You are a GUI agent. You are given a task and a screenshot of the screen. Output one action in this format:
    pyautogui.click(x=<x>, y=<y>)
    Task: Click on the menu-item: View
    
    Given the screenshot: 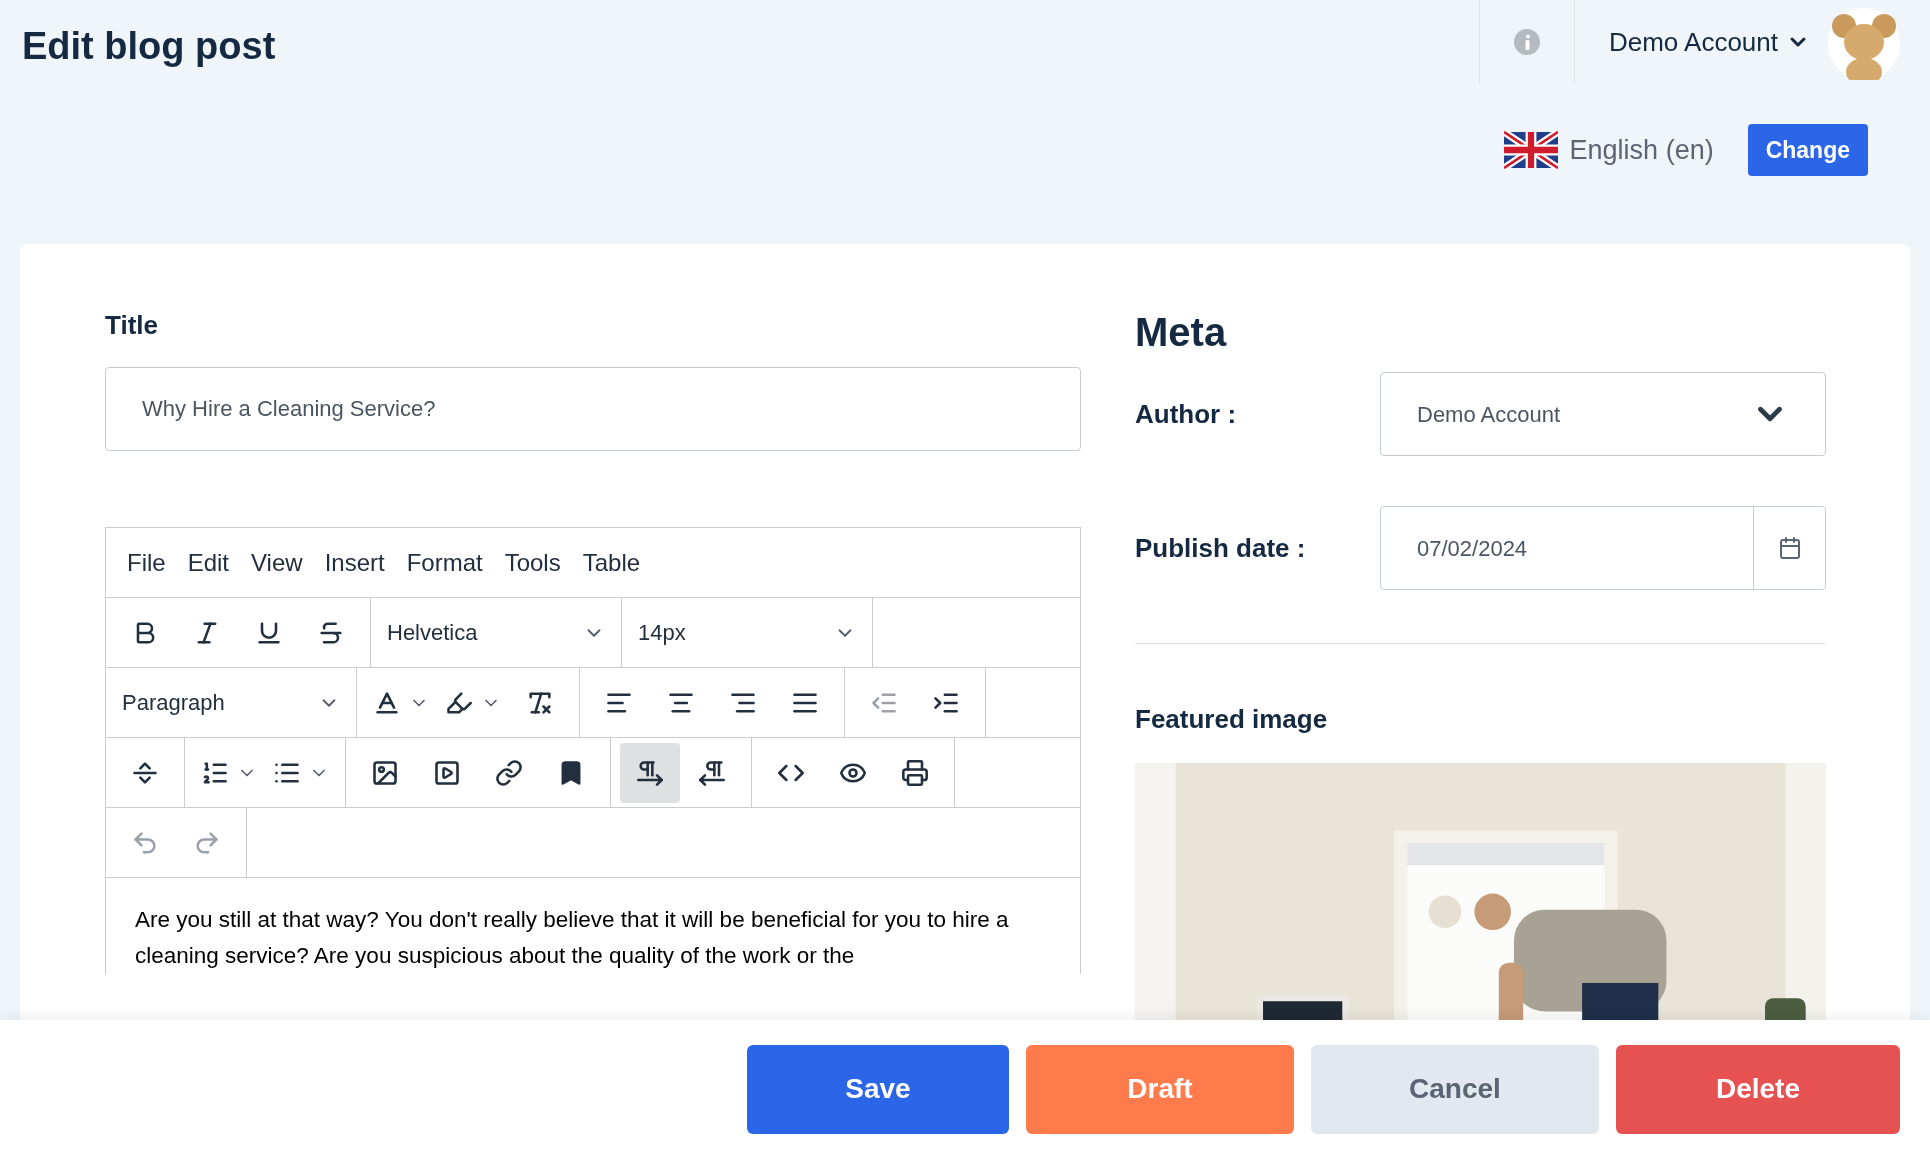 What is the action you would take?
    pyautogui.click(x=277, y=562)
    